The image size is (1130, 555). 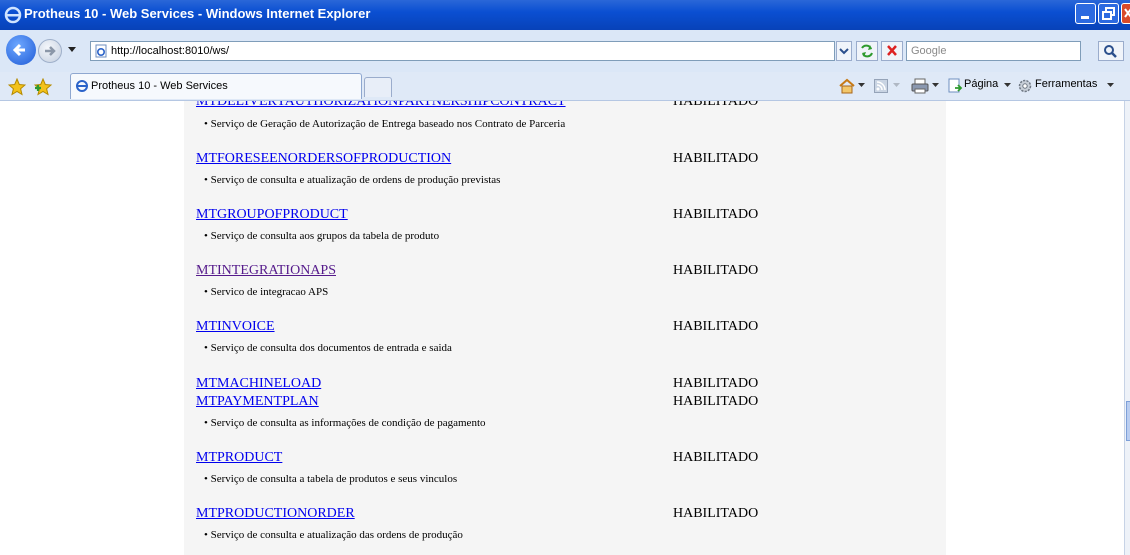 I want to click on service-description: • Servico de integracao APS, so click(x=266, y=292).